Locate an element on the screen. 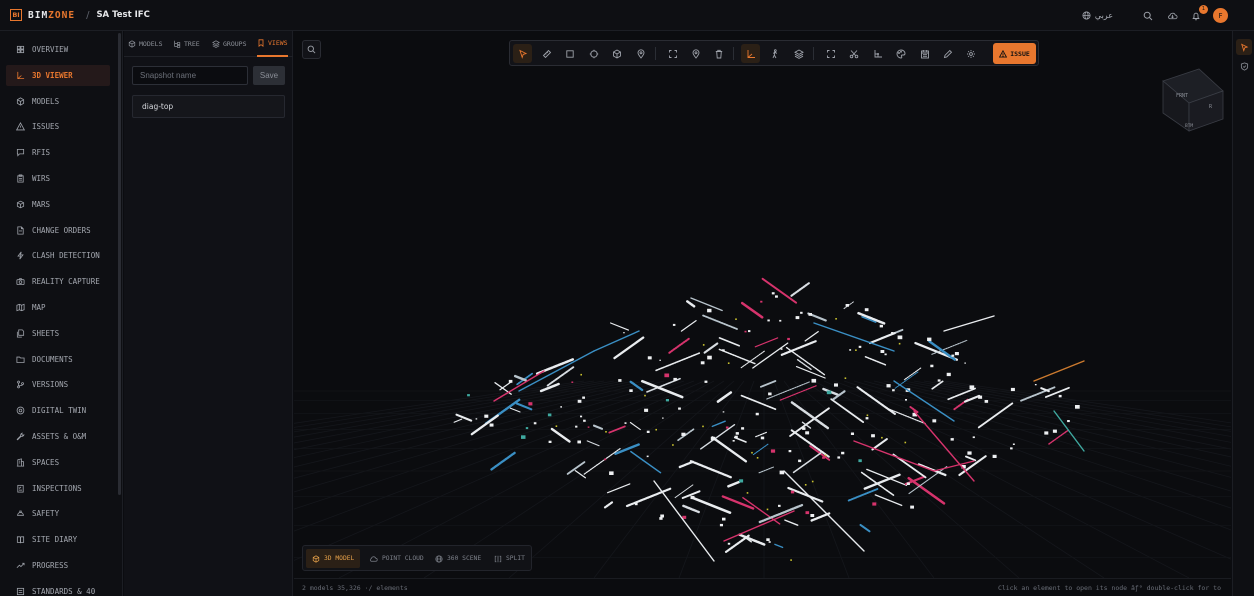 The width and height of the screenshot is (1254, 596). sidebar-item-clash-detection: CLASH DETECTION is located at coordinates (58, 255).